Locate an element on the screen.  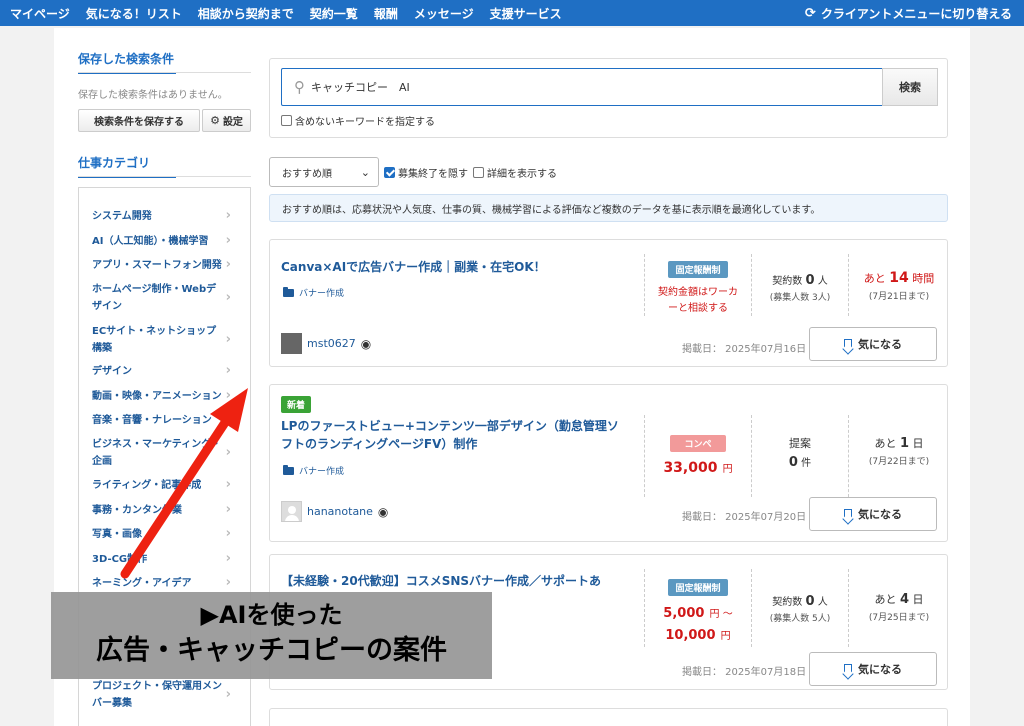
caption-line: ▶AIを使った is located at coordinates (271, 615).